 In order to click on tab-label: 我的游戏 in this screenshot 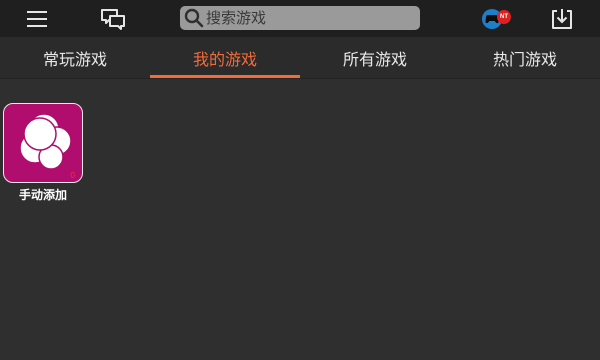, I will do `click(224, 59)`.